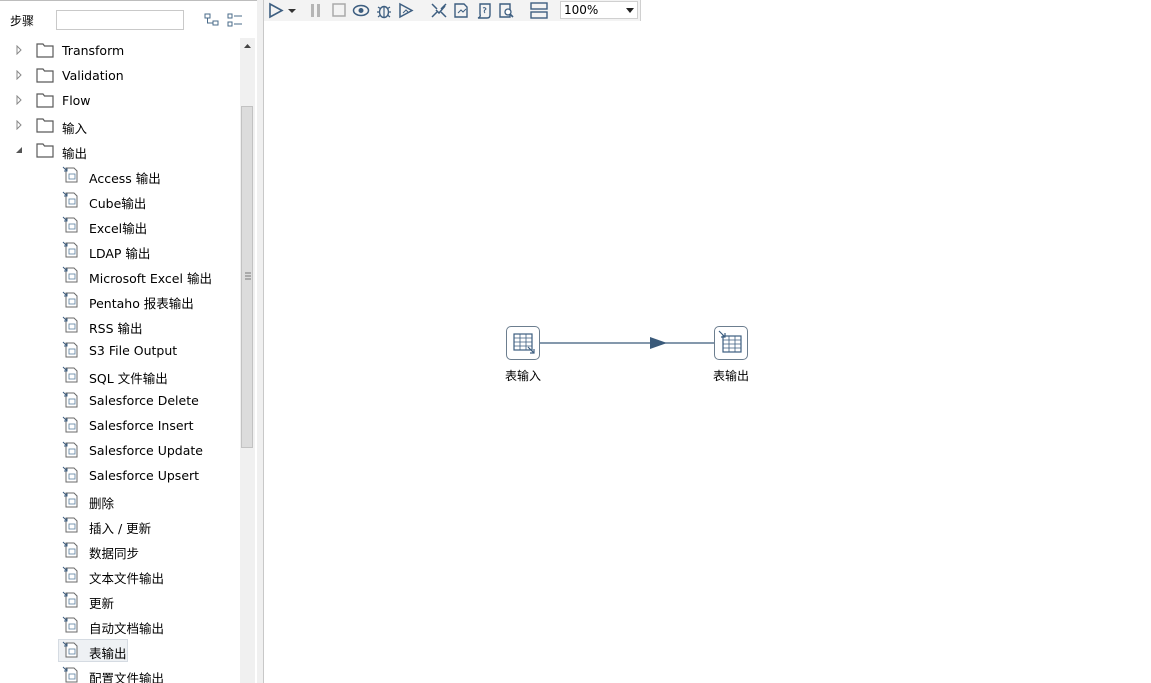  I want to click on tree-step-item: 数据同步, so click(120, 550).